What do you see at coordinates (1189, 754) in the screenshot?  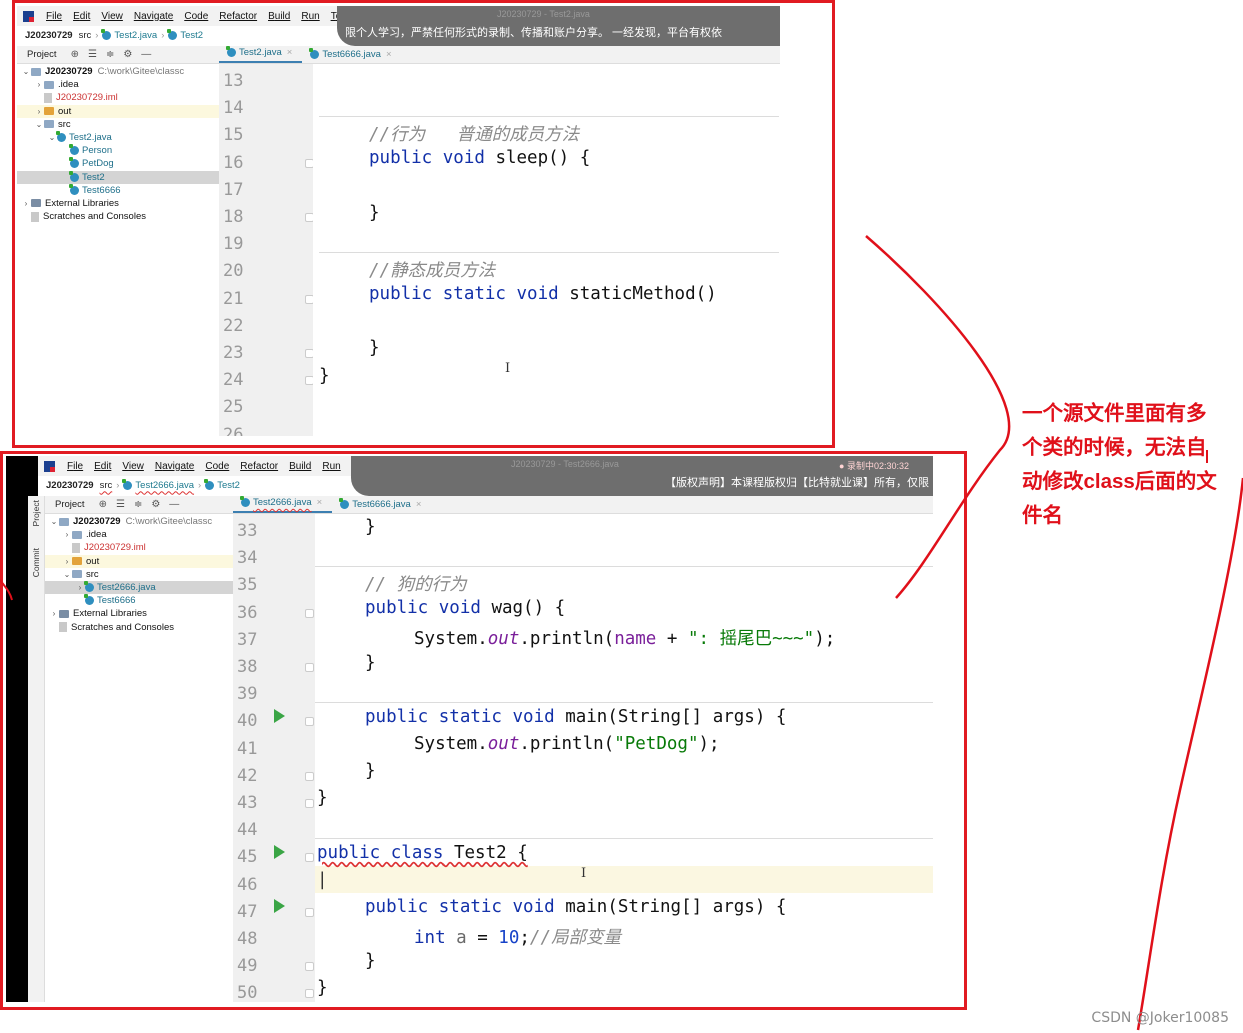 I see `arrow-curve-long` at bounding box center [1189, 754].